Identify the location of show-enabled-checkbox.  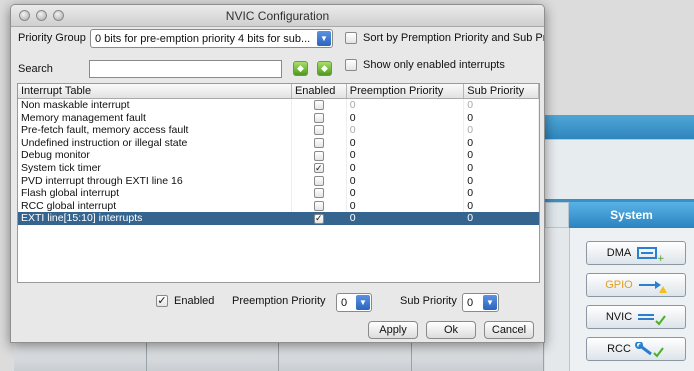
(351, 65).